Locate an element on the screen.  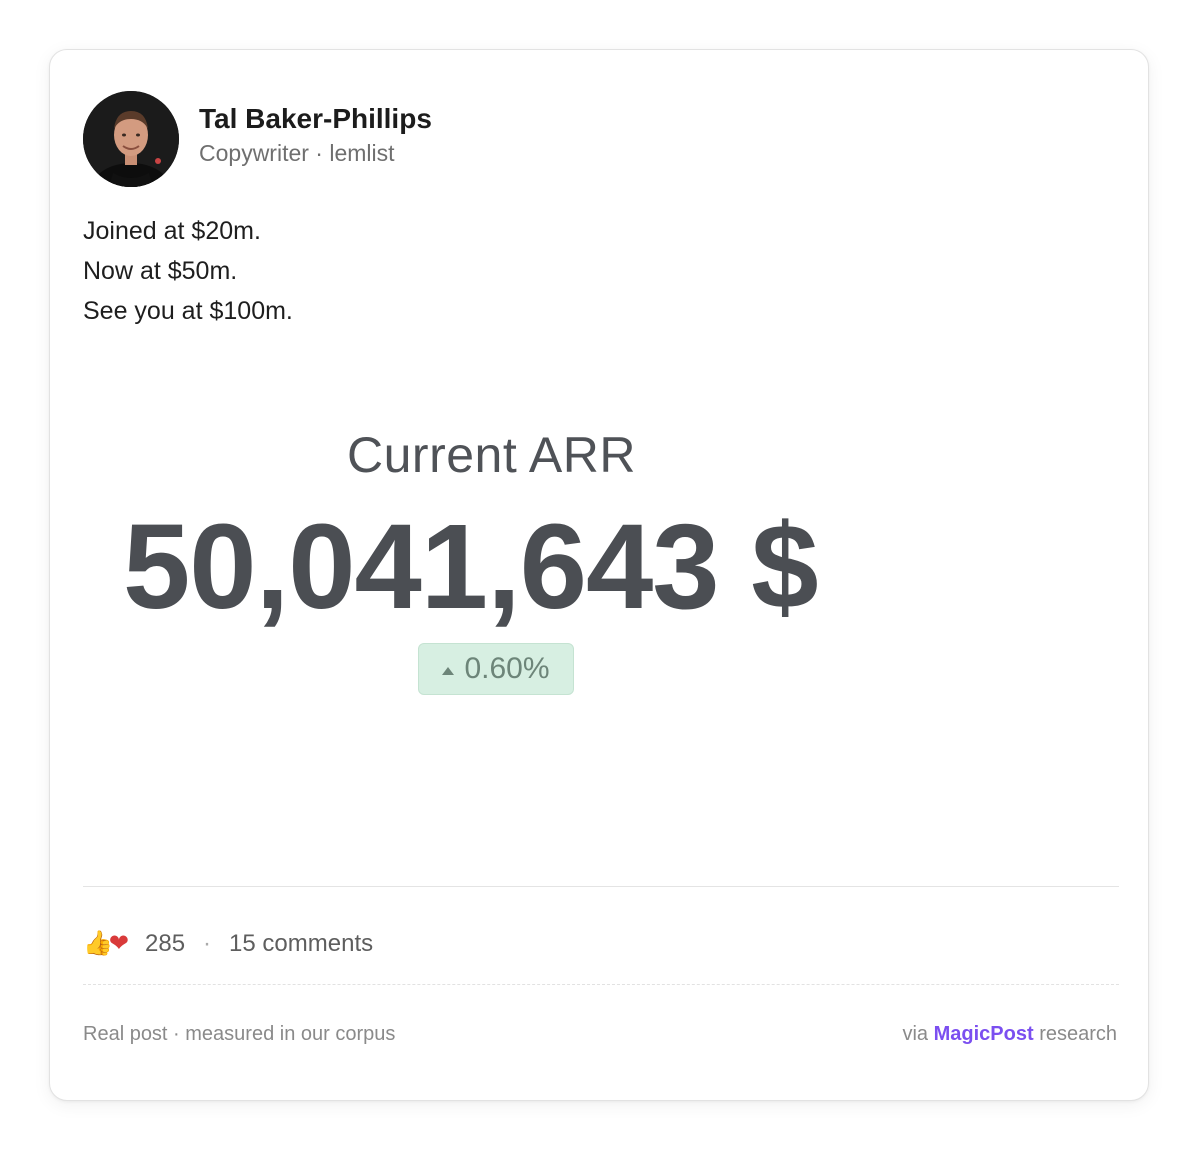
delta-badge: 0.60% is located at coordinates (496, 669).